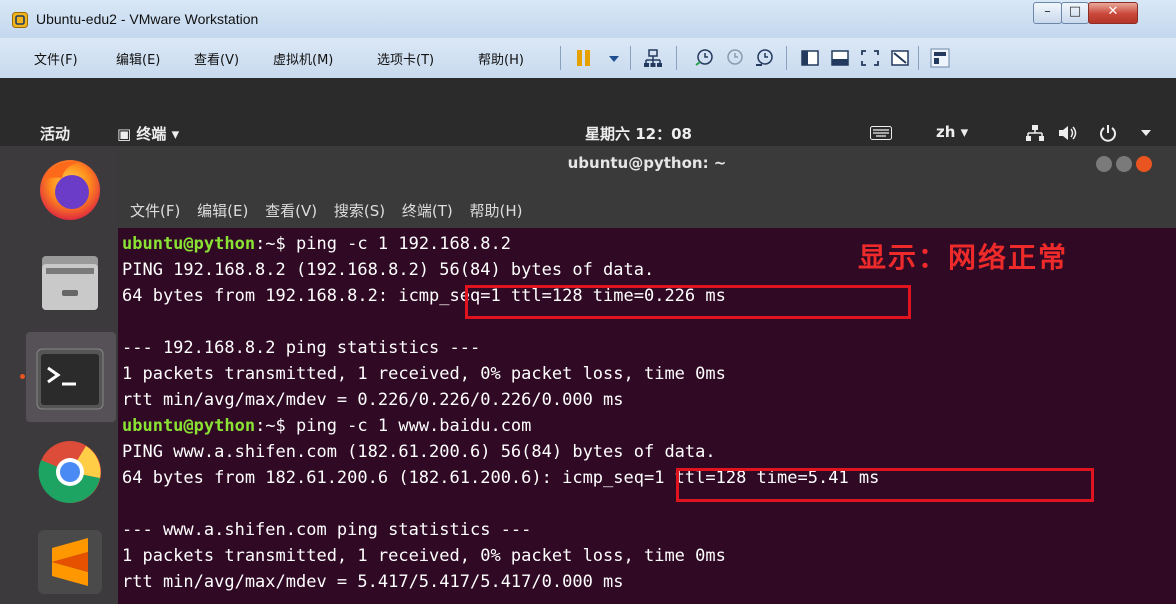 The width and height of the screenshot is (1176, 604). Describe the element at coordinates (148, 133) in the screenshot. I see `app-menu: ▣ 终端 ▾` at that location.